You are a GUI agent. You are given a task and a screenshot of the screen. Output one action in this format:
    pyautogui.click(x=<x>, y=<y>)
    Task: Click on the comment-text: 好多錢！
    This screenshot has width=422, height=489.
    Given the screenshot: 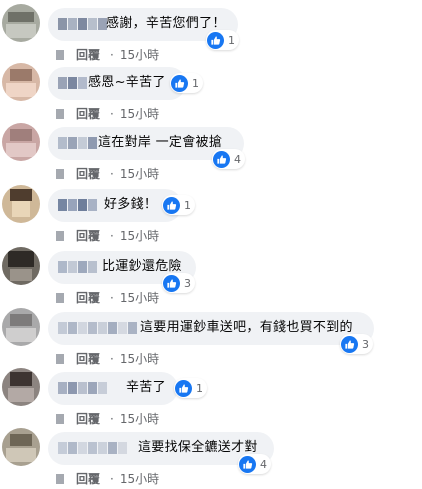 What is the action you would take?
    pyautogui.click(x=131, y=204)
    